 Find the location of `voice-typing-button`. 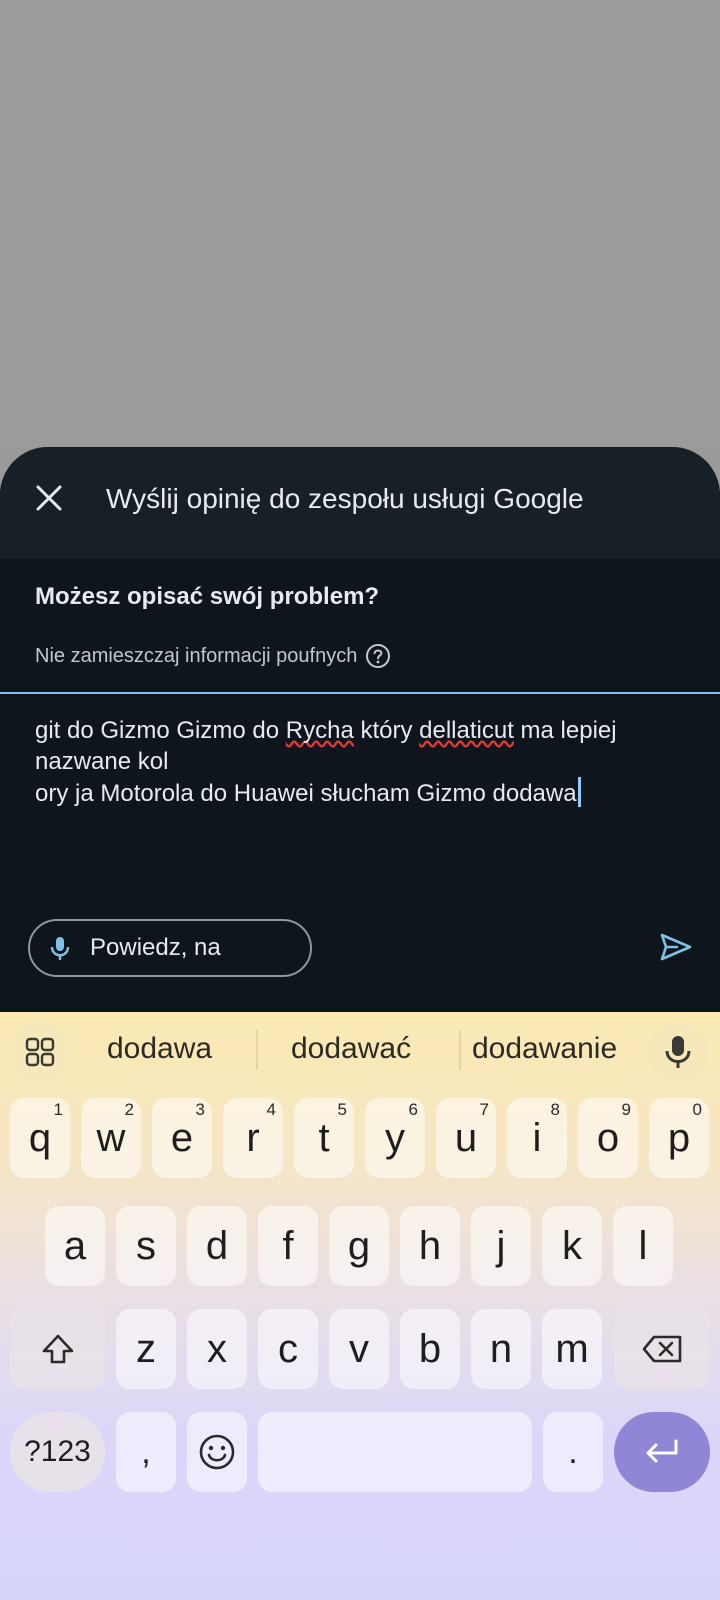

voice-typing-button is located at coordinates (678, 1052).